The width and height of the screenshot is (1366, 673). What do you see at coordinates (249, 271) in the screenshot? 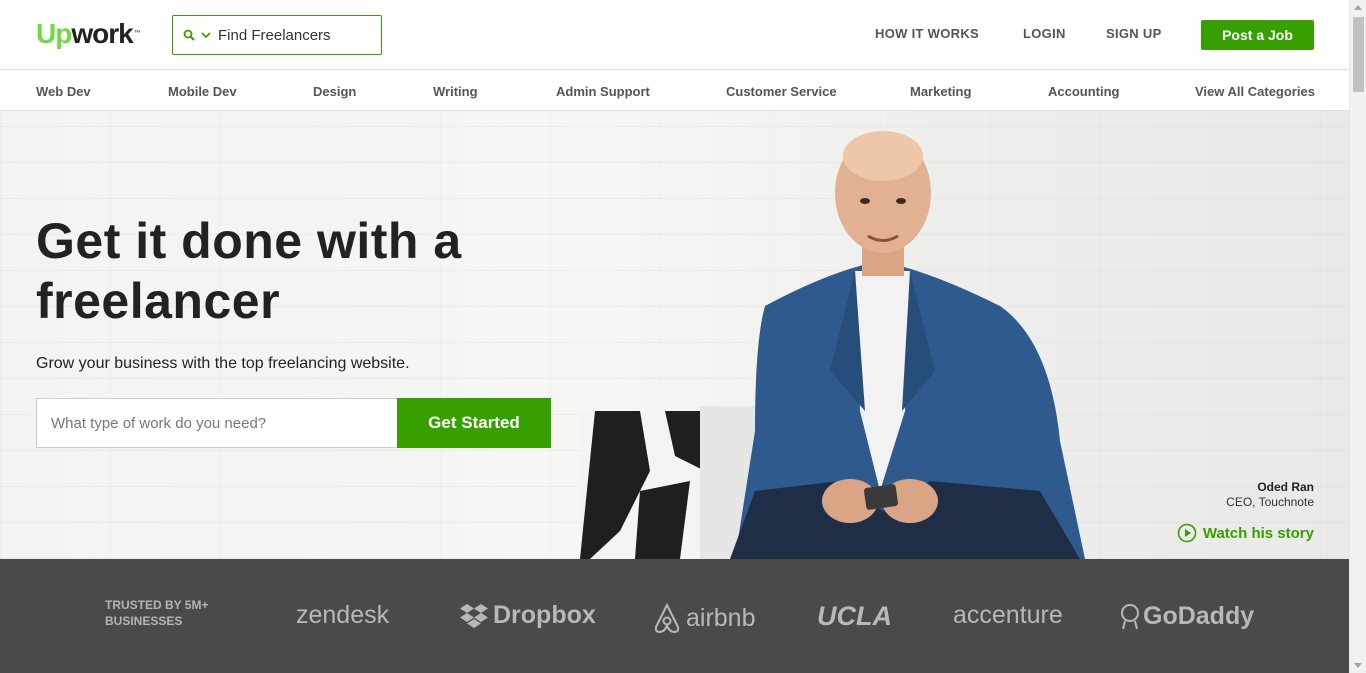
I see `hero-title: Get it done with a freelancer` at bounding box center [249, 271].